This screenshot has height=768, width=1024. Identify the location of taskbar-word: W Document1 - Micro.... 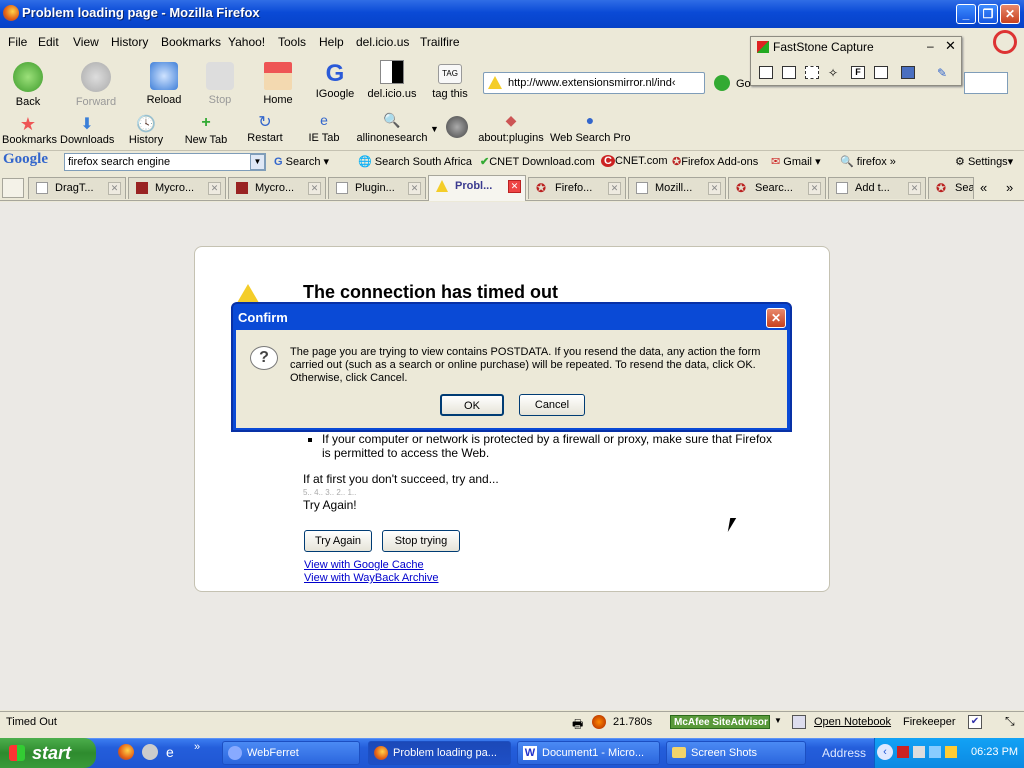
(588, 753).